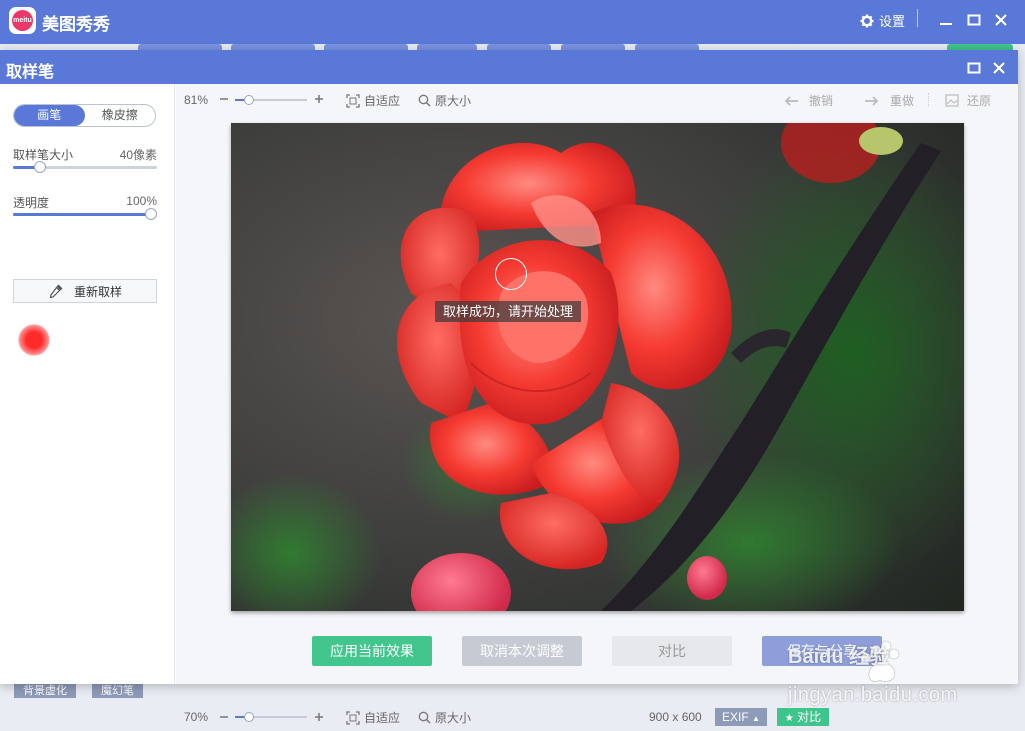  Describe the element at coordinates (808, 100) in the screenshot. I see `undo-button: 撤销` at that location.